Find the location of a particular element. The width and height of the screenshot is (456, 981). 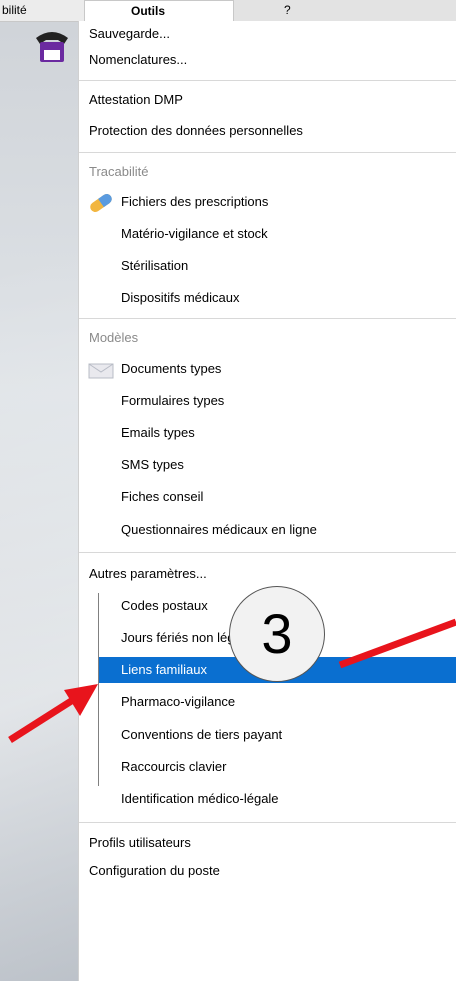

pill-icon is located at coordinates (101, 203).